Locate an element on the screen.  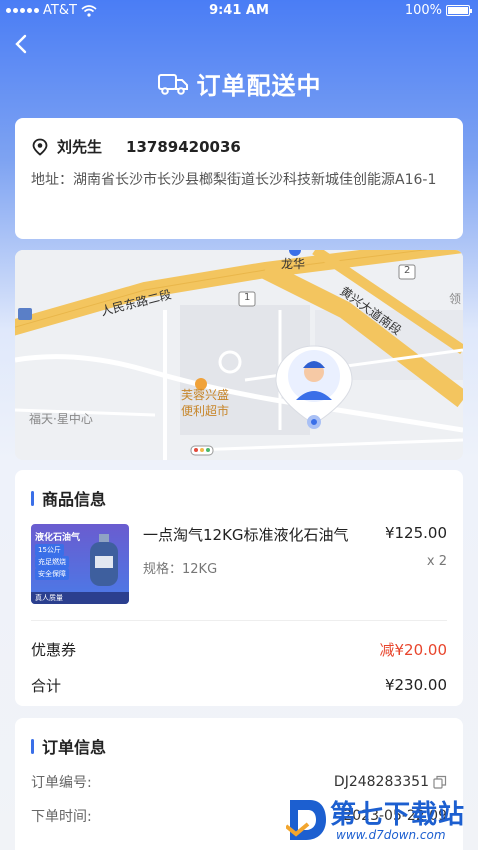
coupon-row: 优惠券 减¥20.00 is located at coordinates (239, 649).